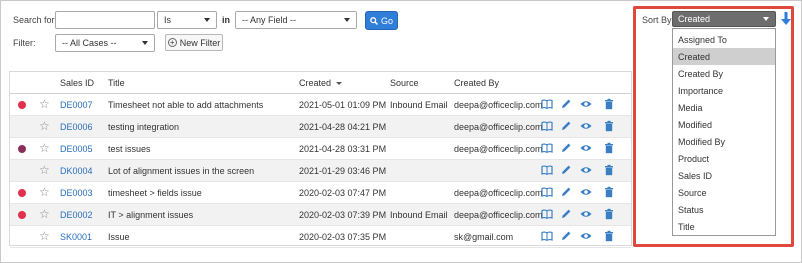 The width and height of the screenshot is (802, 263). Describe the element at coordinates (269, 20) in the screenshot. I see `field-select-value: -- Any Field --` at that location.